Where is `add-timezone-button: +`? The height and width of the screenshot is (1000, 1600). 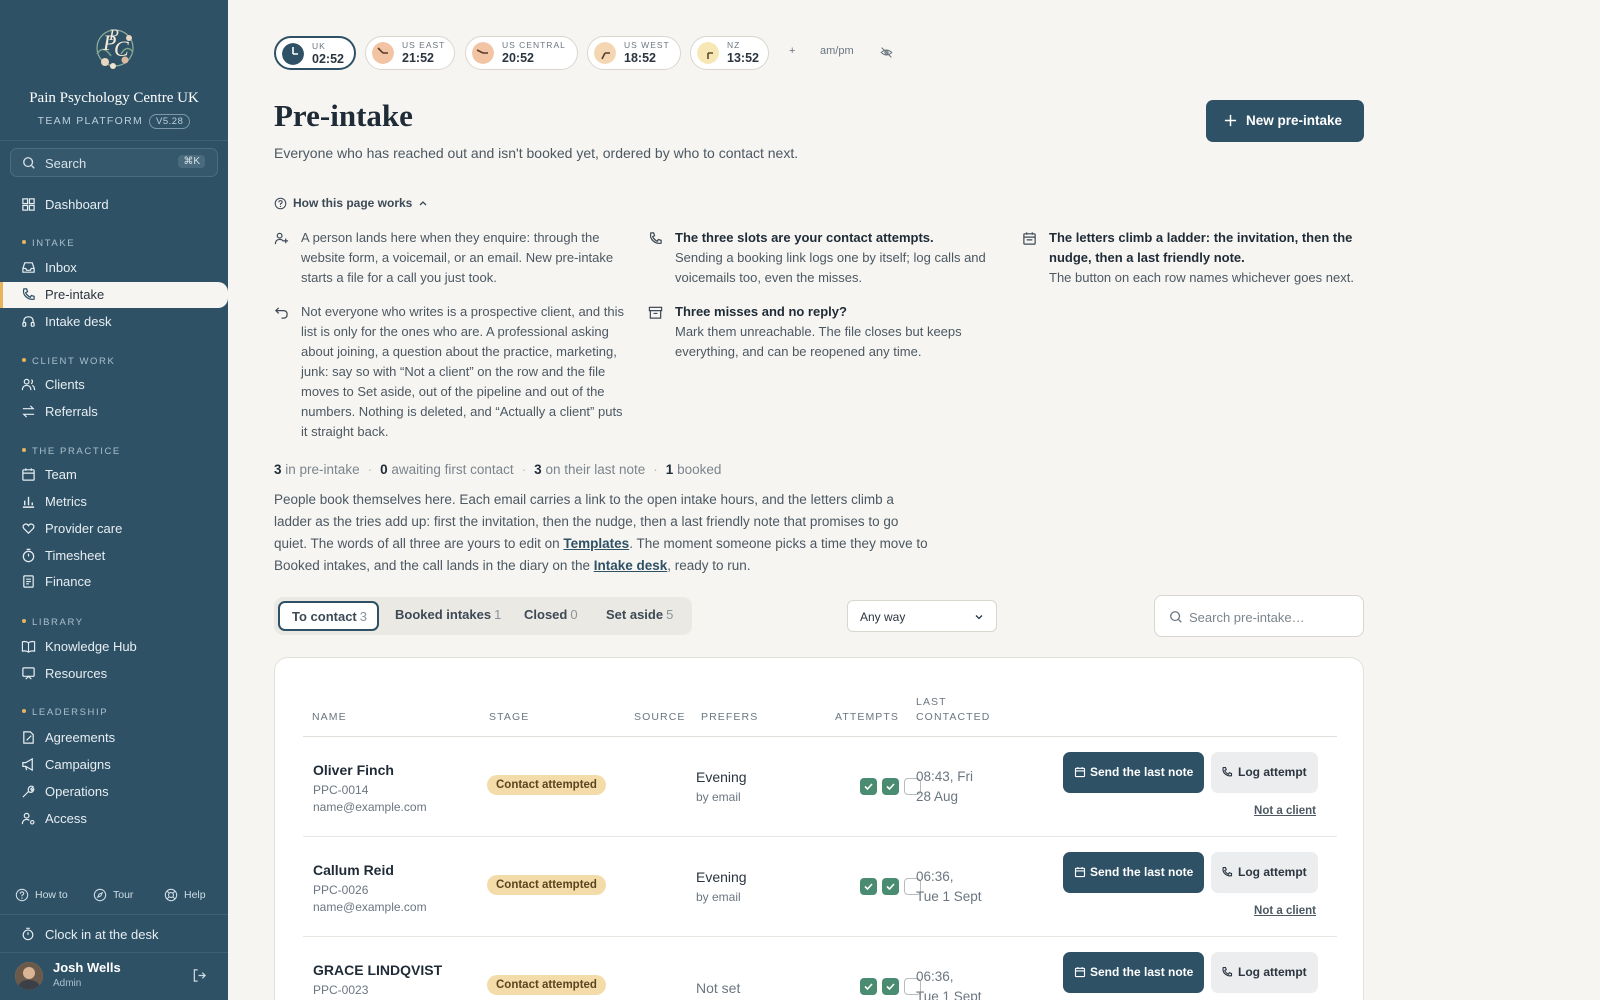
add-timezone-button: + is located at coordinates (792, 51).